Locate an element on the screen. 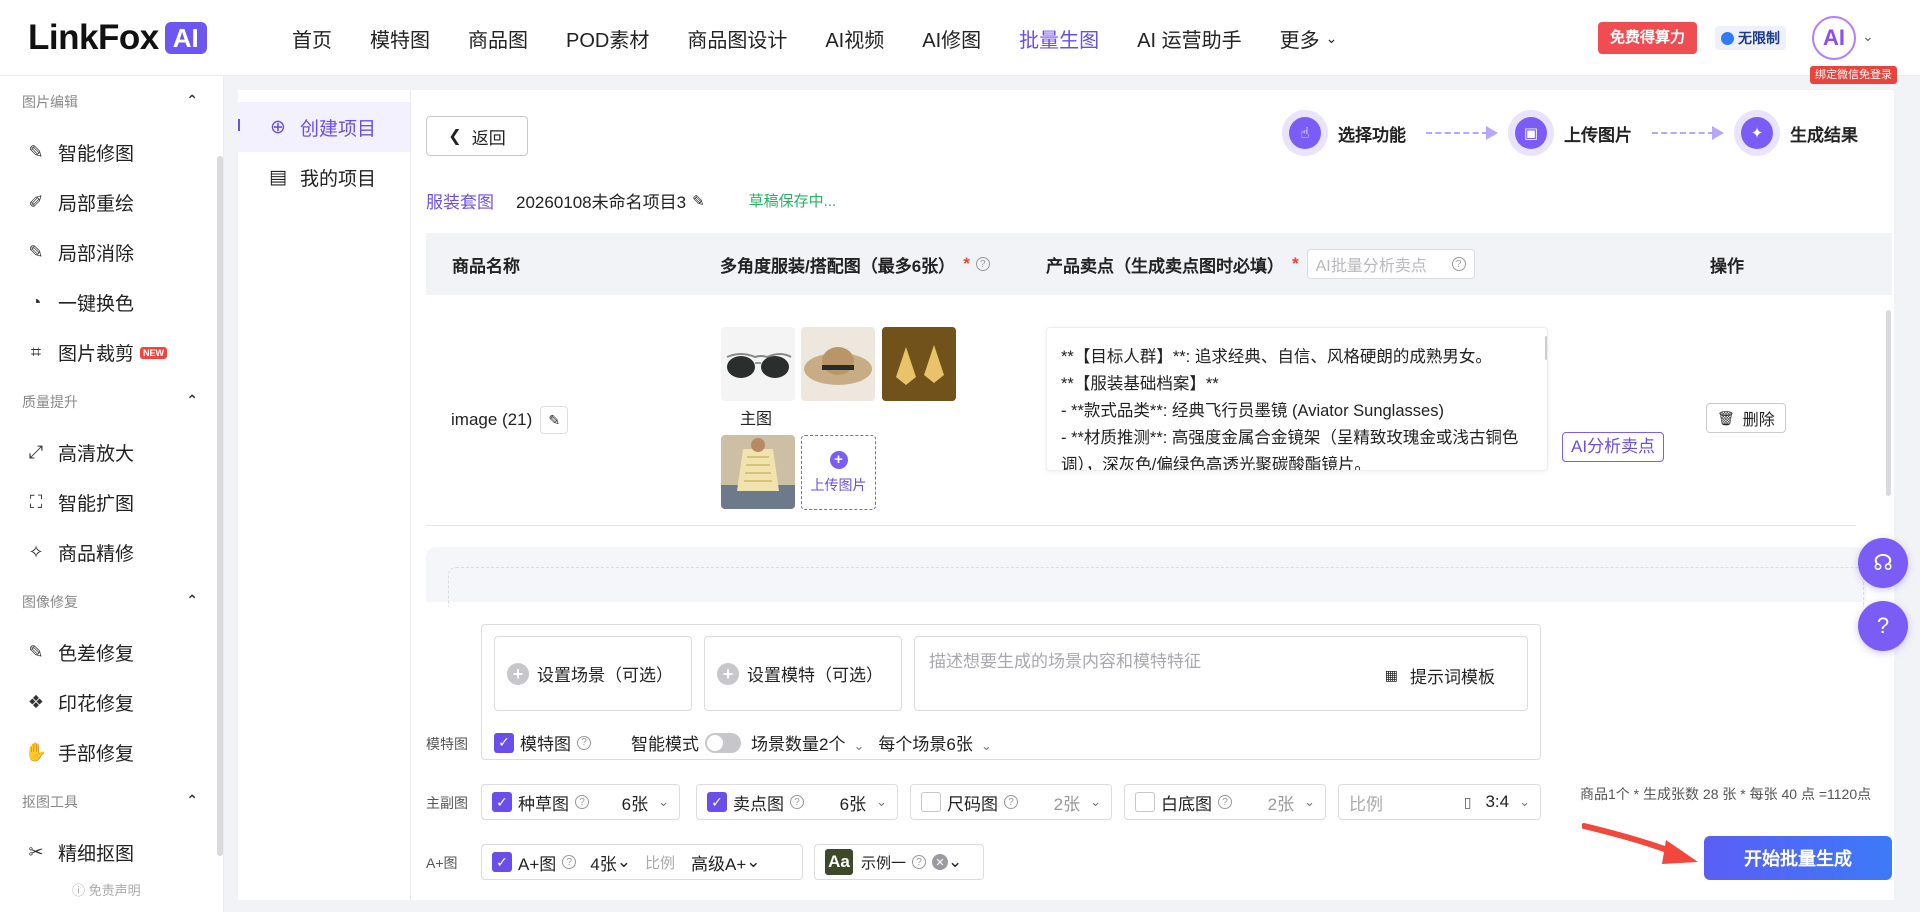 Image resolution: width=1920 pixels, height=912 pixels. sidebar-section-repair: 图像修复 ⌃ is located at coordinates (110, 602).